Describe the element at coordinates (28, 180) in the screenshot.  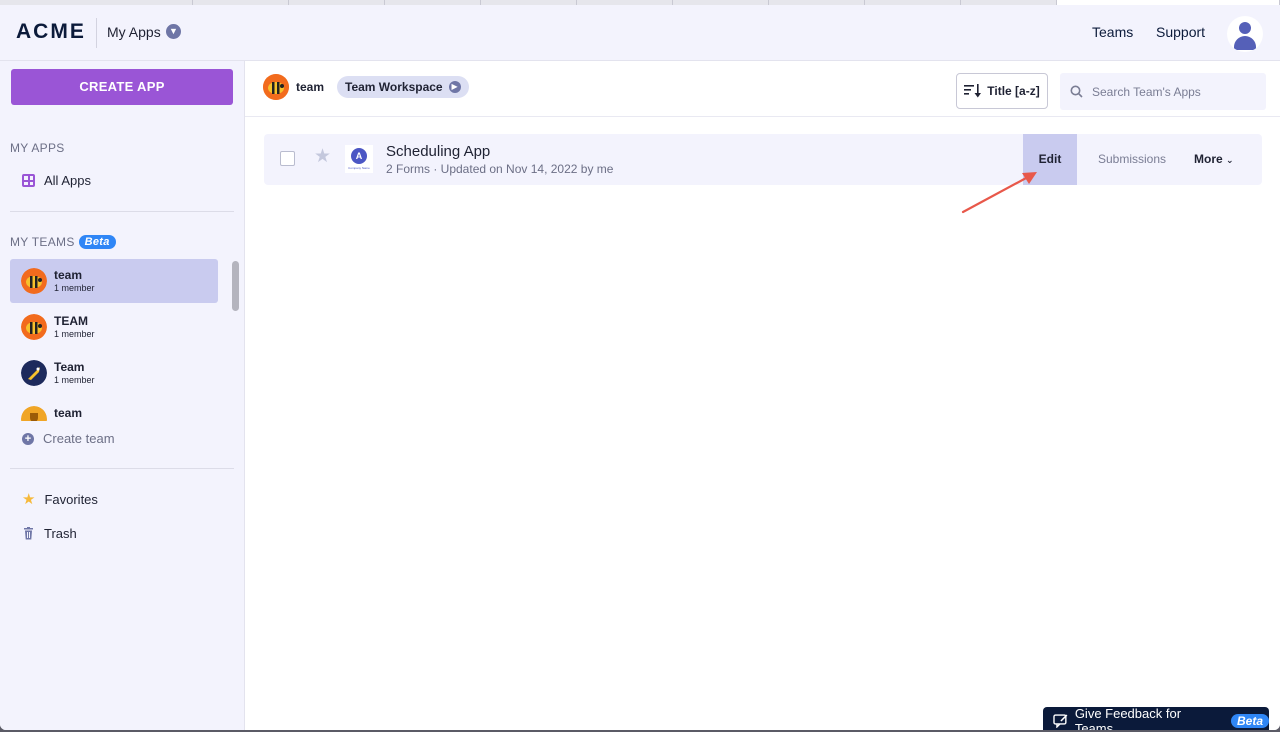
I see `grid-icon` at that location.